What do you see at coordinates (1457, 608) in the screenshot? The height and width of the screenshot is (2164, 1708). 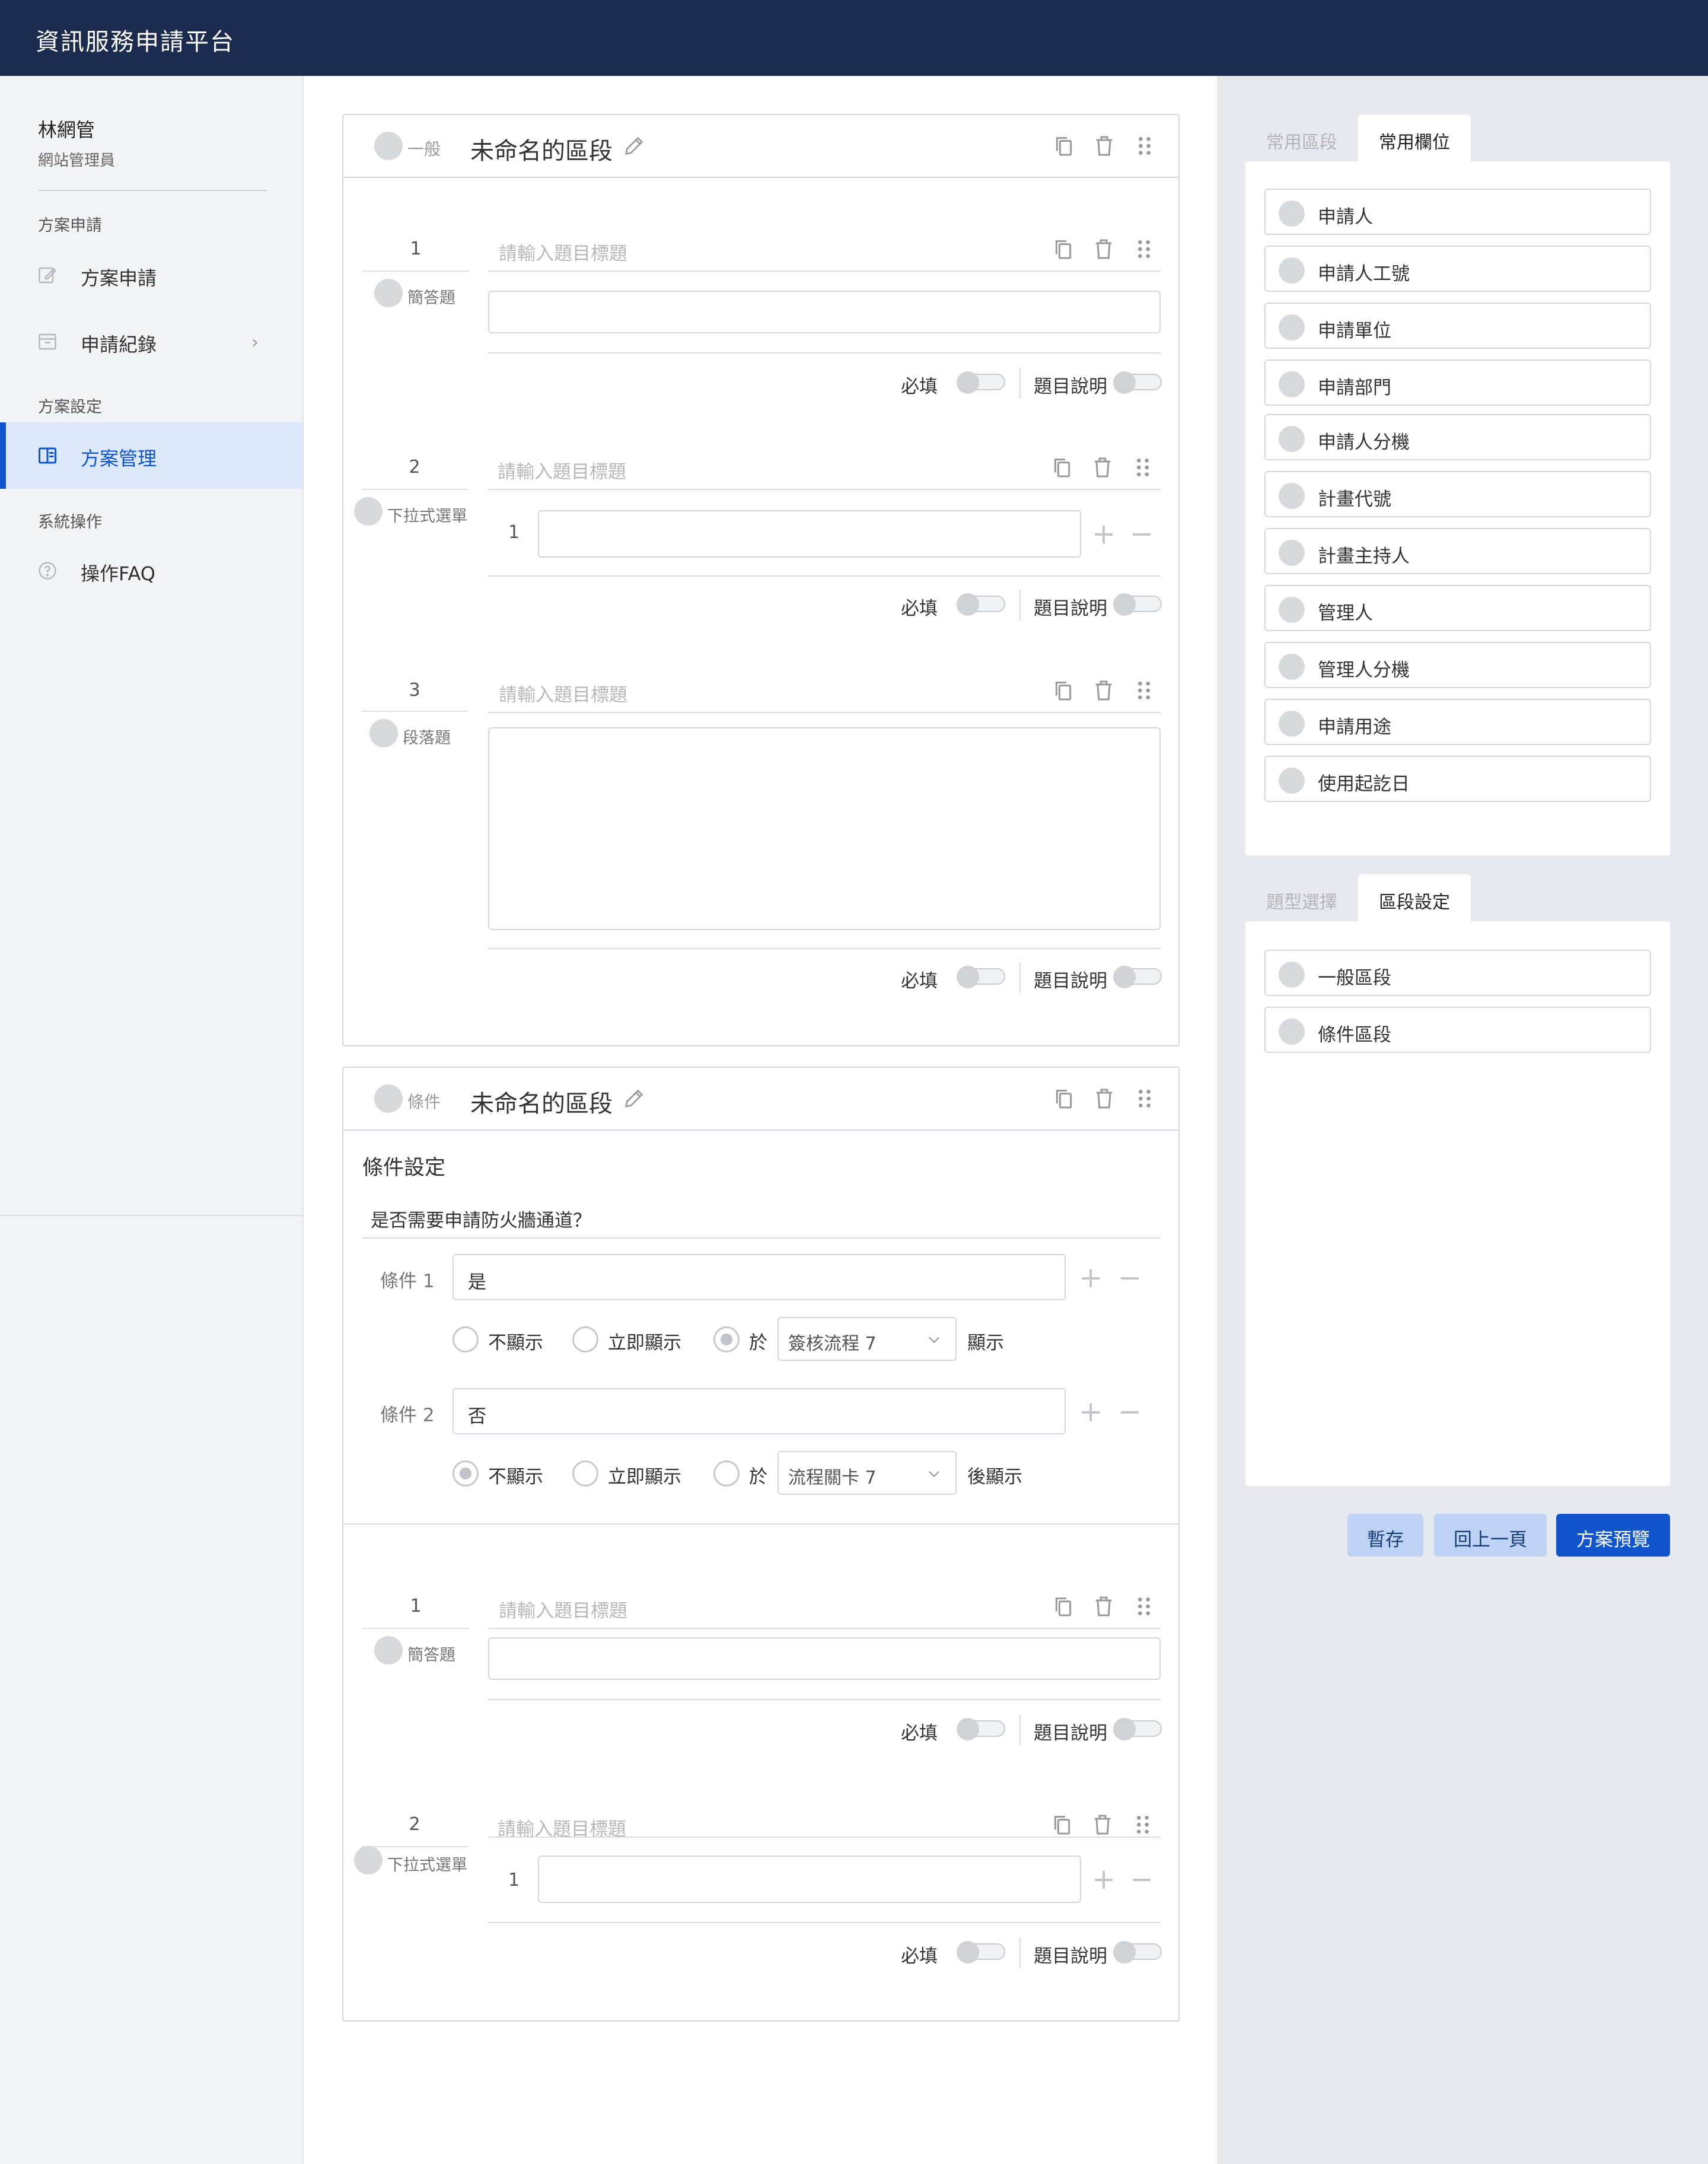 I see `field-item: 管理人` at bounding box center [1457, 608].